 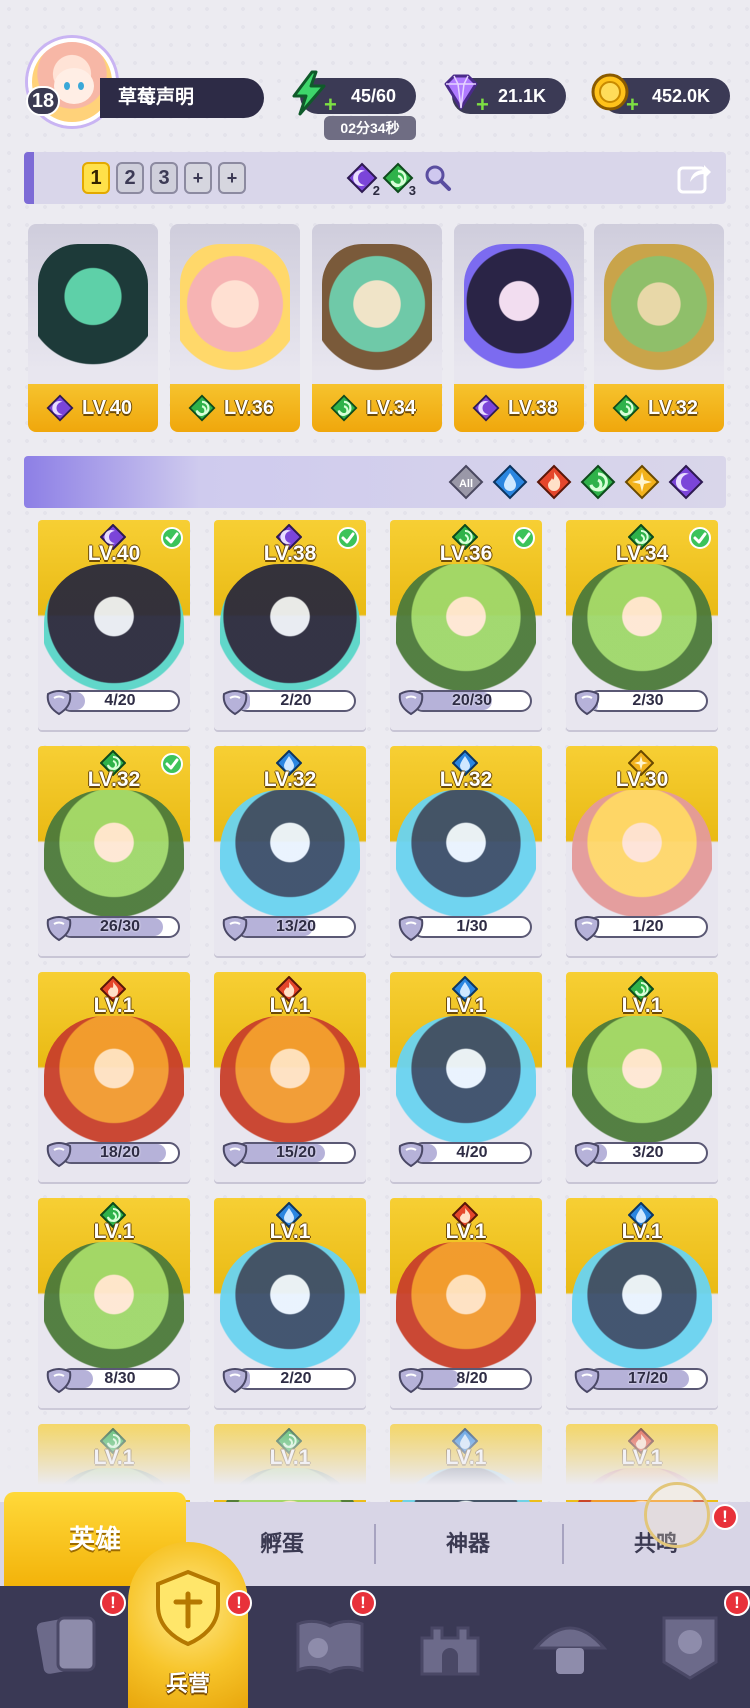 I want to click on floating-swirl-button, so click(x=677, y=1515).